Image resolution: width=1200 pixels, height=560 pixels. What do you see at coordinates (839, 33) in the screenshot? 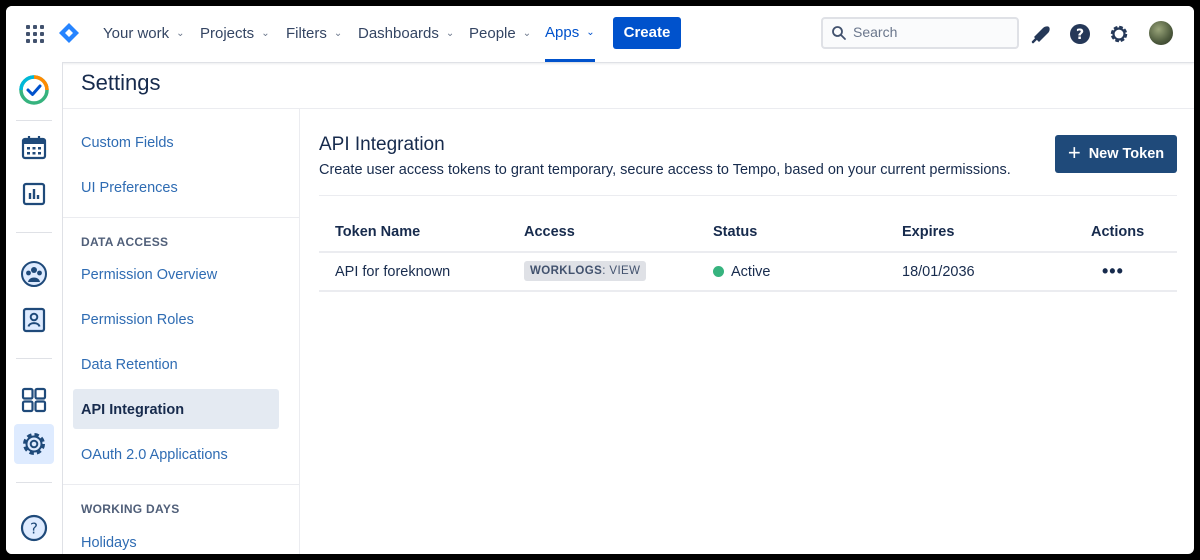
I see `search-icon` at bounding box center [839, 33].